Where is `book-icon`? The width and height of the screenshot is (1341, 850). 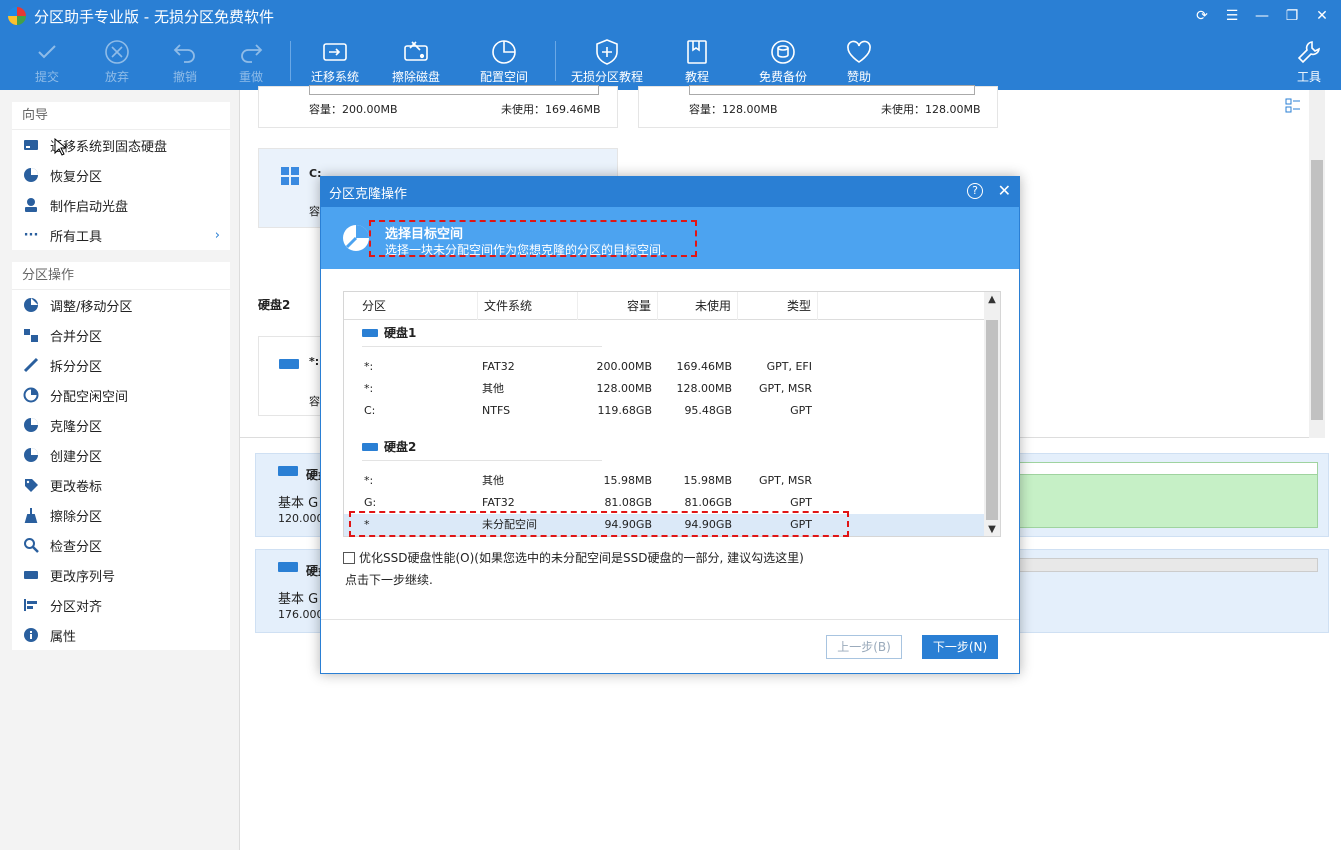 book-icon is located at coordinates (697, 52).